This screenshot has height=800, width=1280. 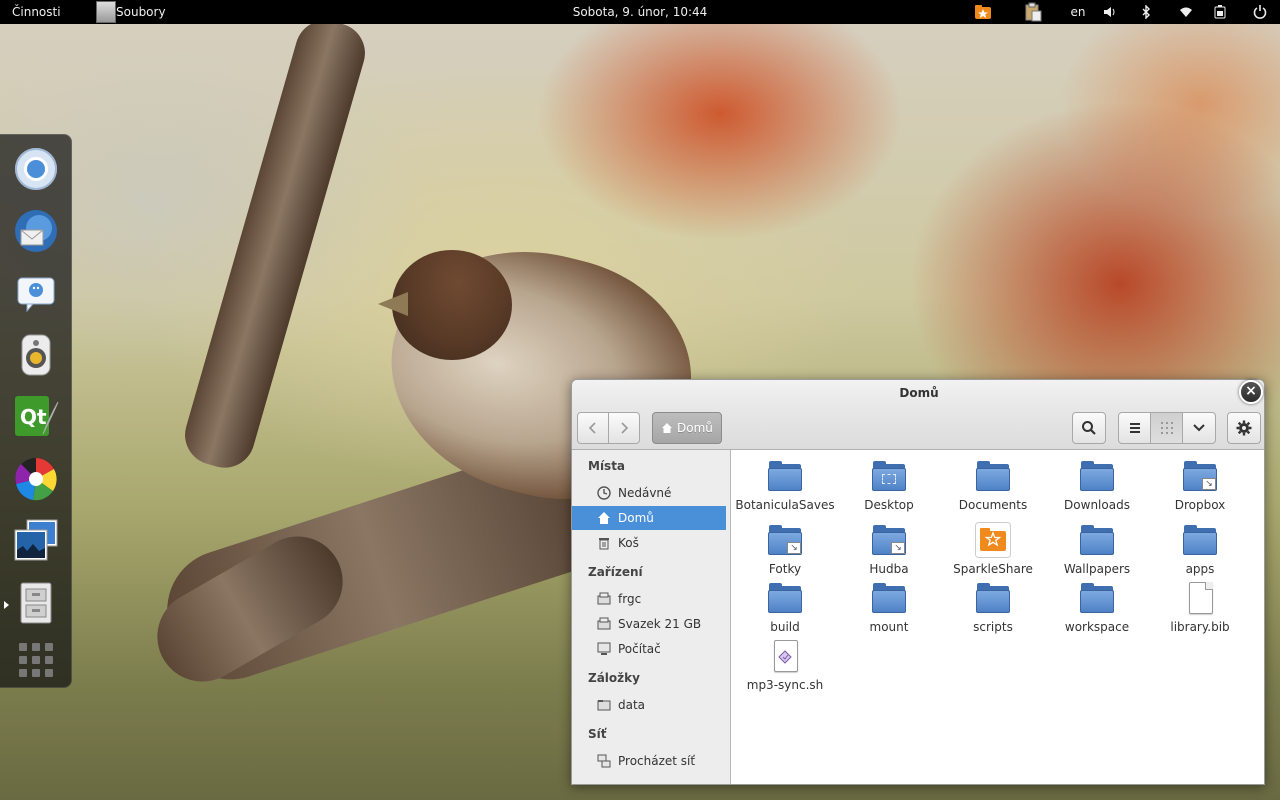 What do you see at coordinates (36, 541) in the screenshot?
I see `shotwell-icon` at bounding box center [36, 541].